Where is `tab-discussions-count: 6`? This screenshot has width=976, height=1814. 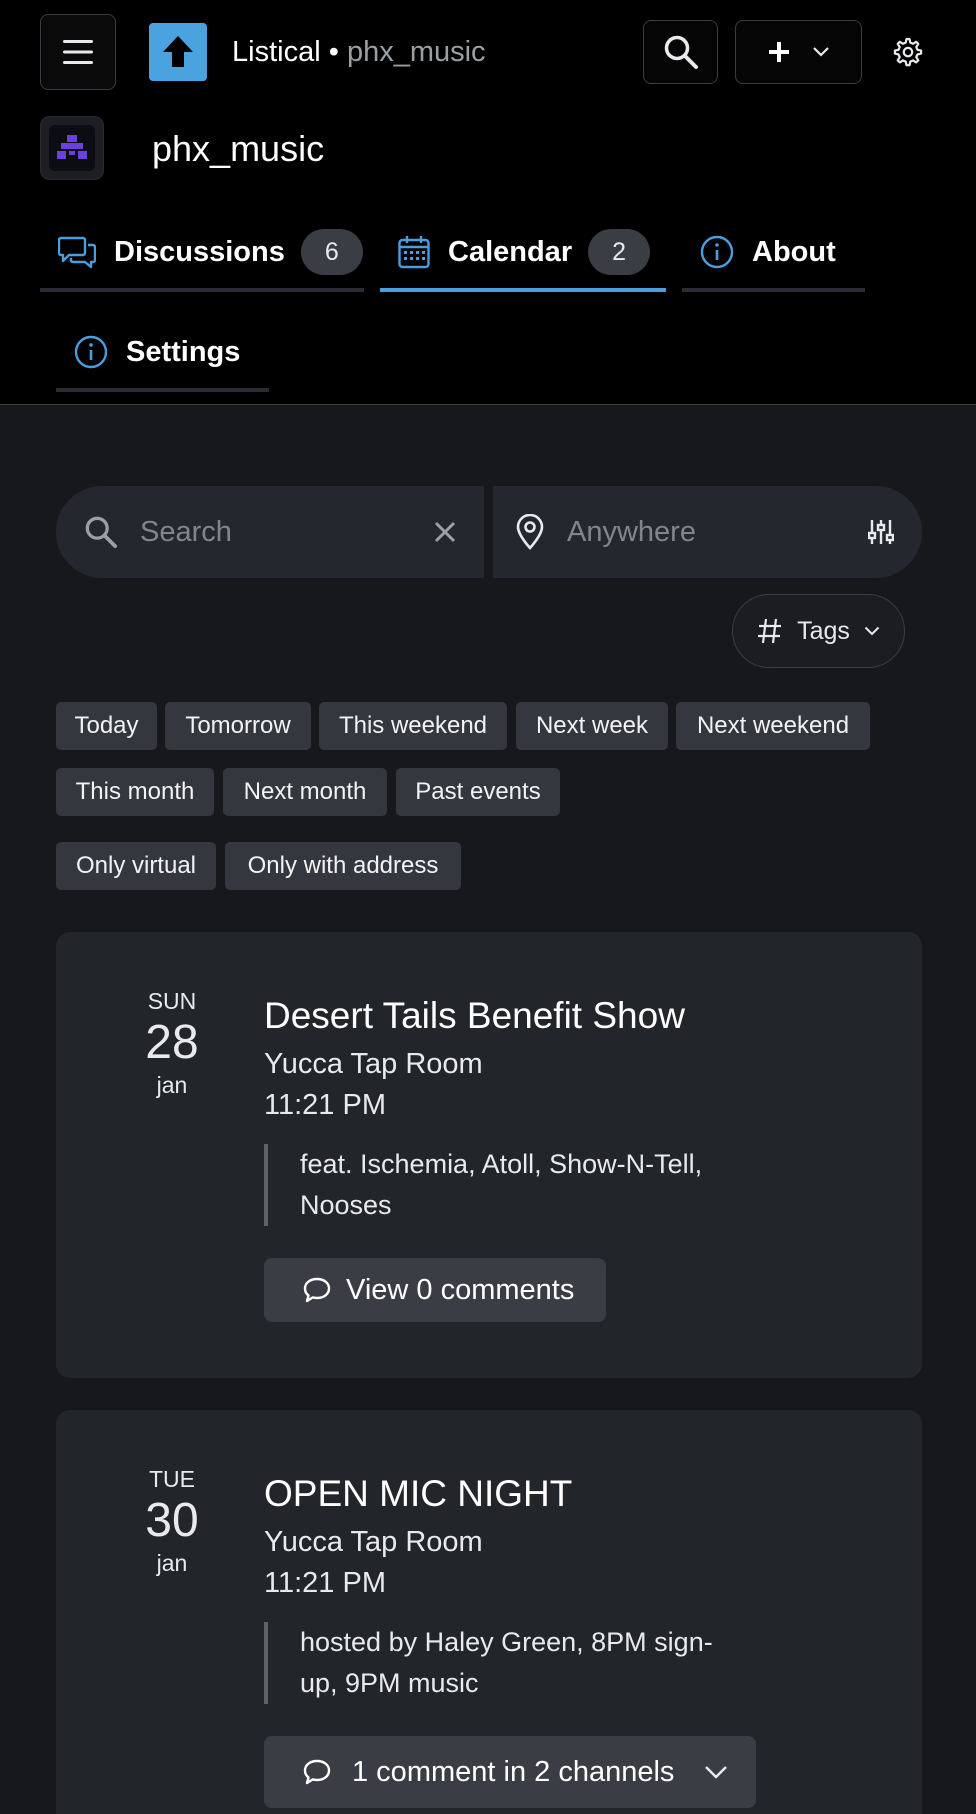
tab-discussions-count: 6 is located at coordinates (331, 252).